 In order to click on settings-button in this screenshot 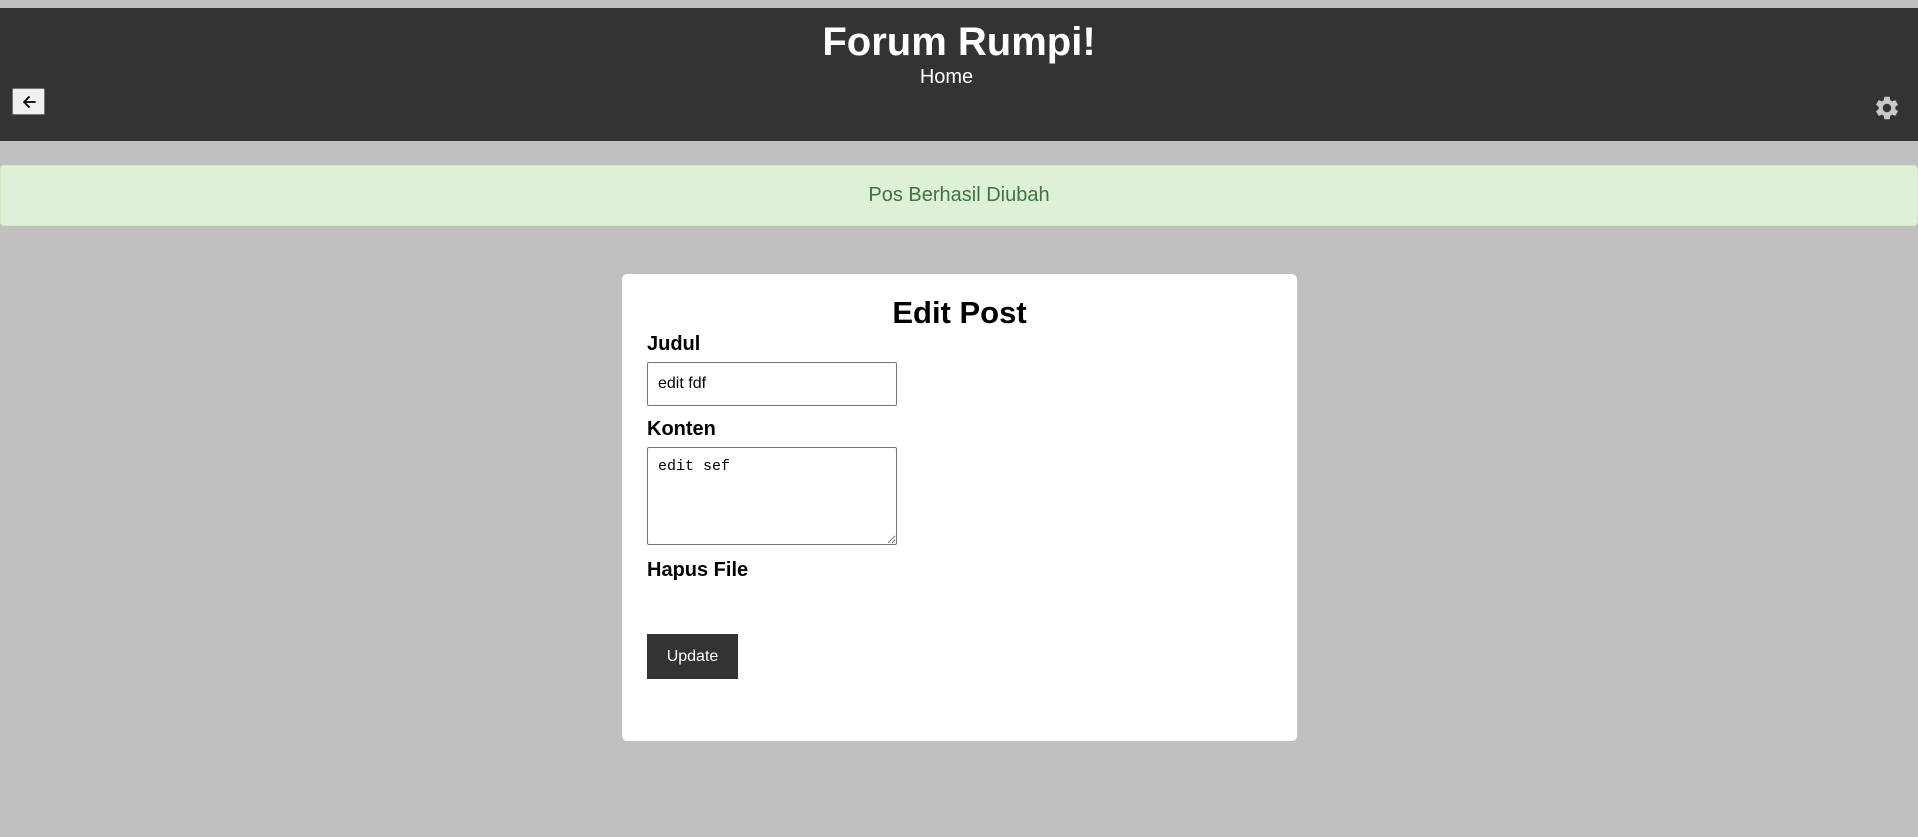, I will do `click(1887, 108)`.